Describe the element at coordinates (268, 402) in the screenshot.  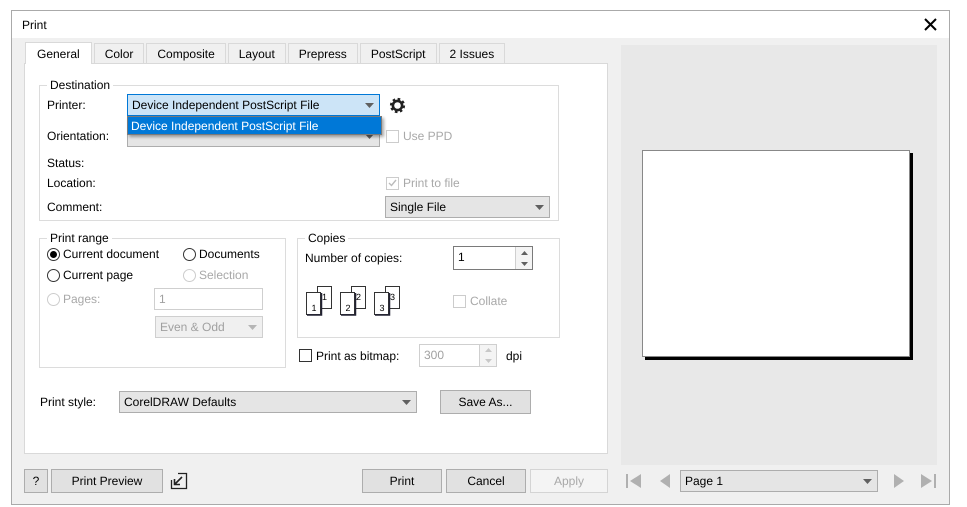
I see `print-style-dropdown: CorelDRAW Defaults` at that location.